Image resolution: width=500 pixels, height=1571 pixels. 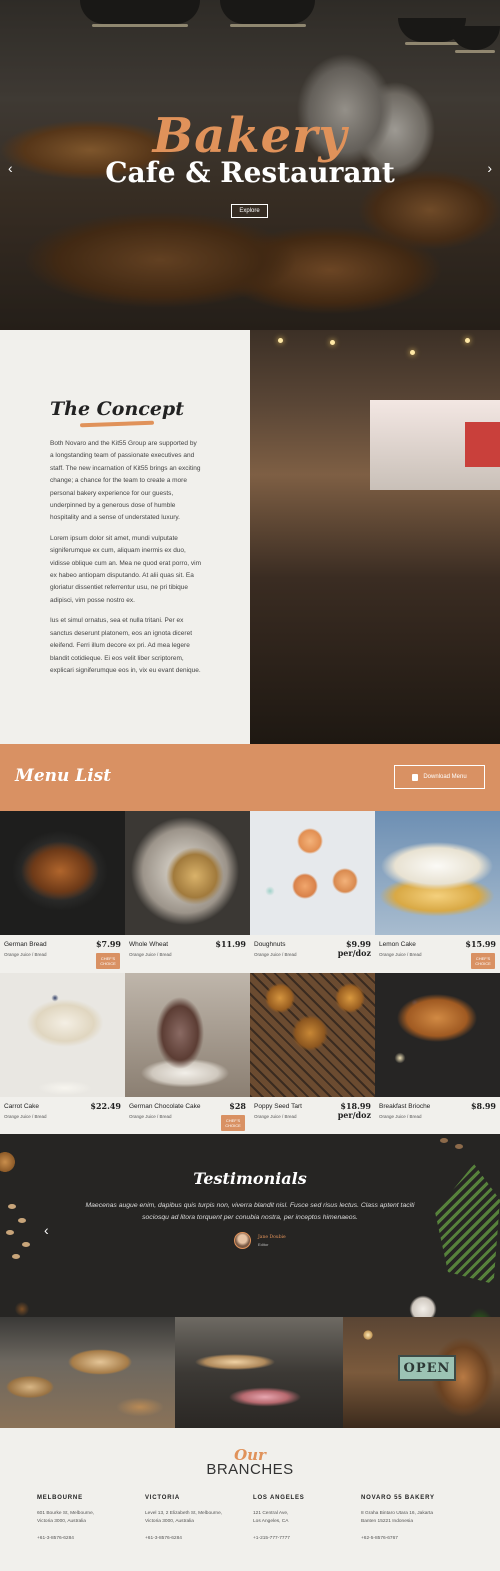 I want to click on address-line: Los Angeles, CA, so click(x=271, y=1521).